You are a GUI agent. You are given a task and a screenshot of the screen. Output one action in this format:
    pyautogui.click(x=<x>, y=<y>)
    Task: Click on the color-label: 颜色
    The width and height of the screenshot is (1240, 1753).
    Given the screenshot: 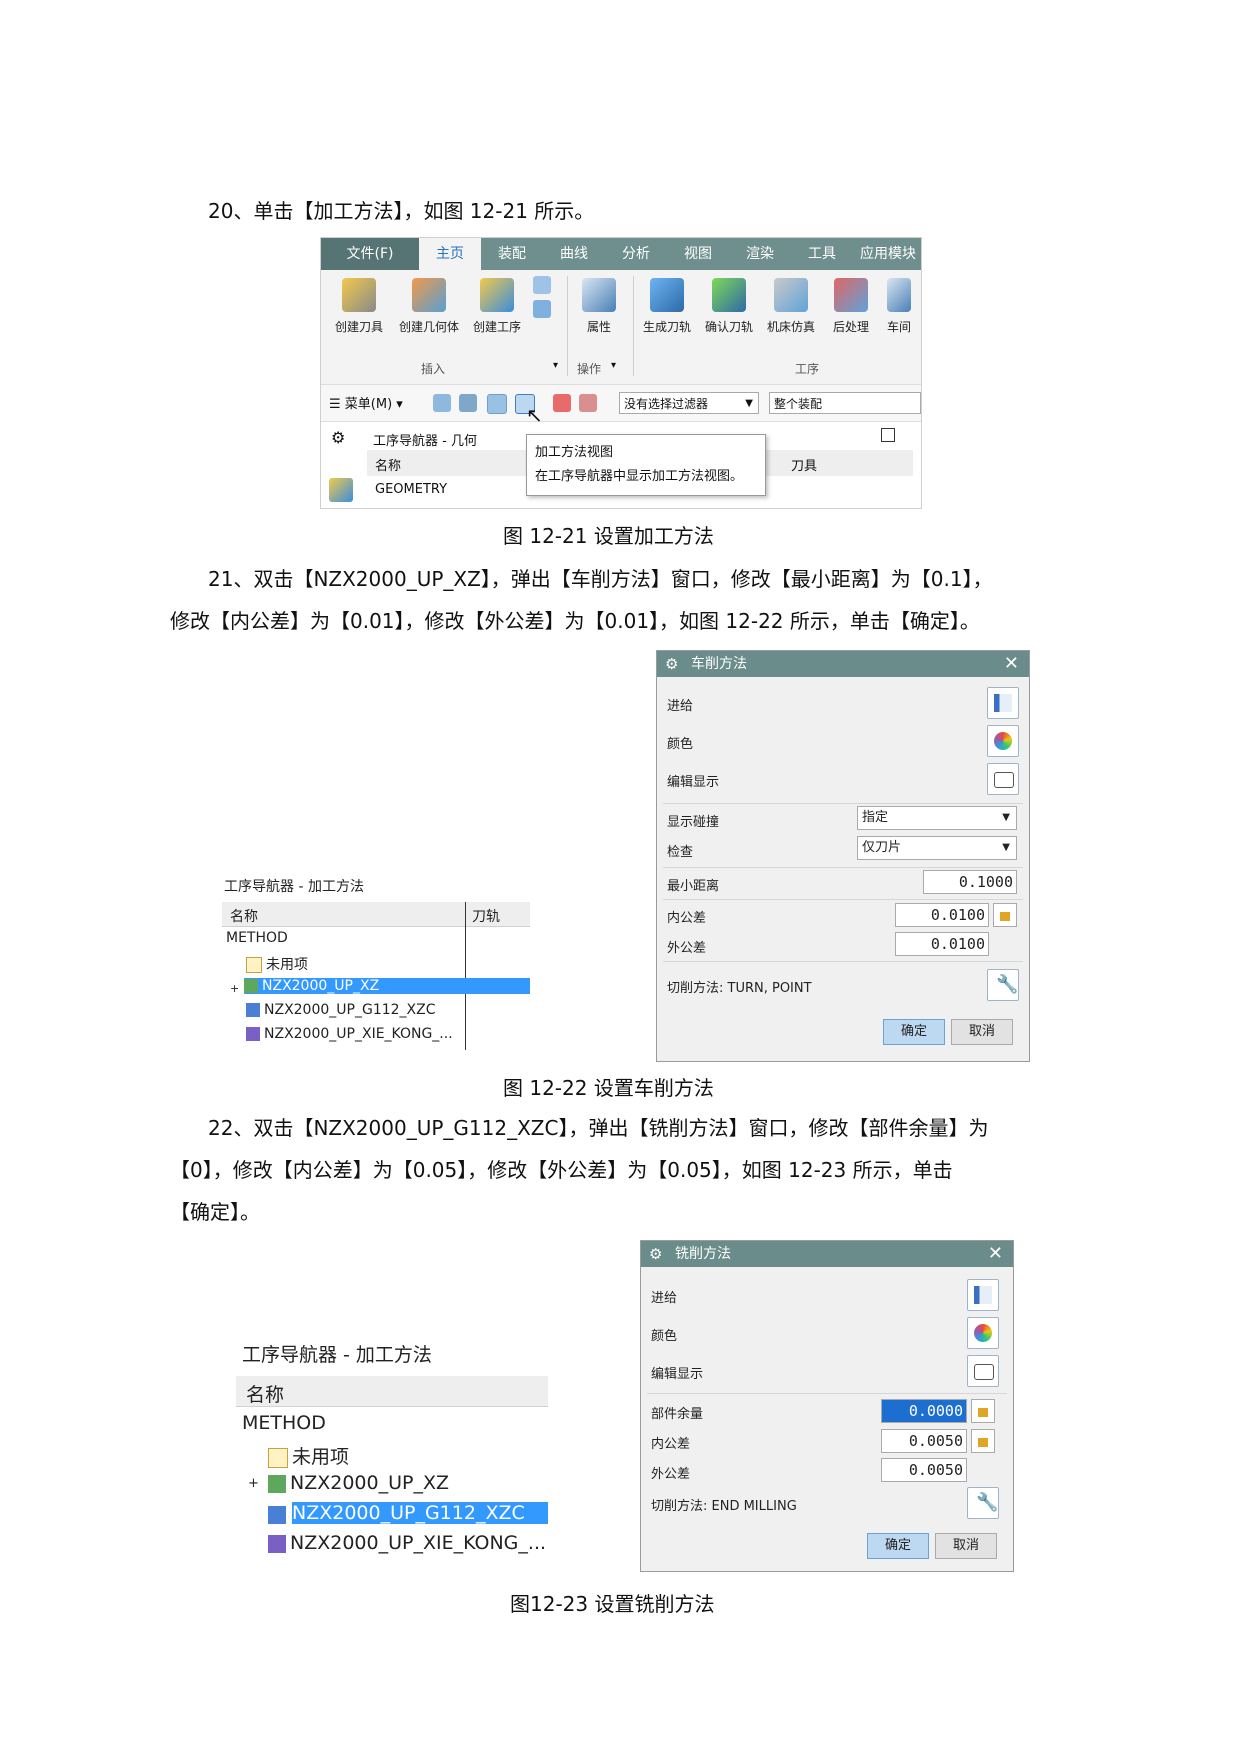 What is the action you would take?
    pyautogui.click(x=664, y=1336)
    